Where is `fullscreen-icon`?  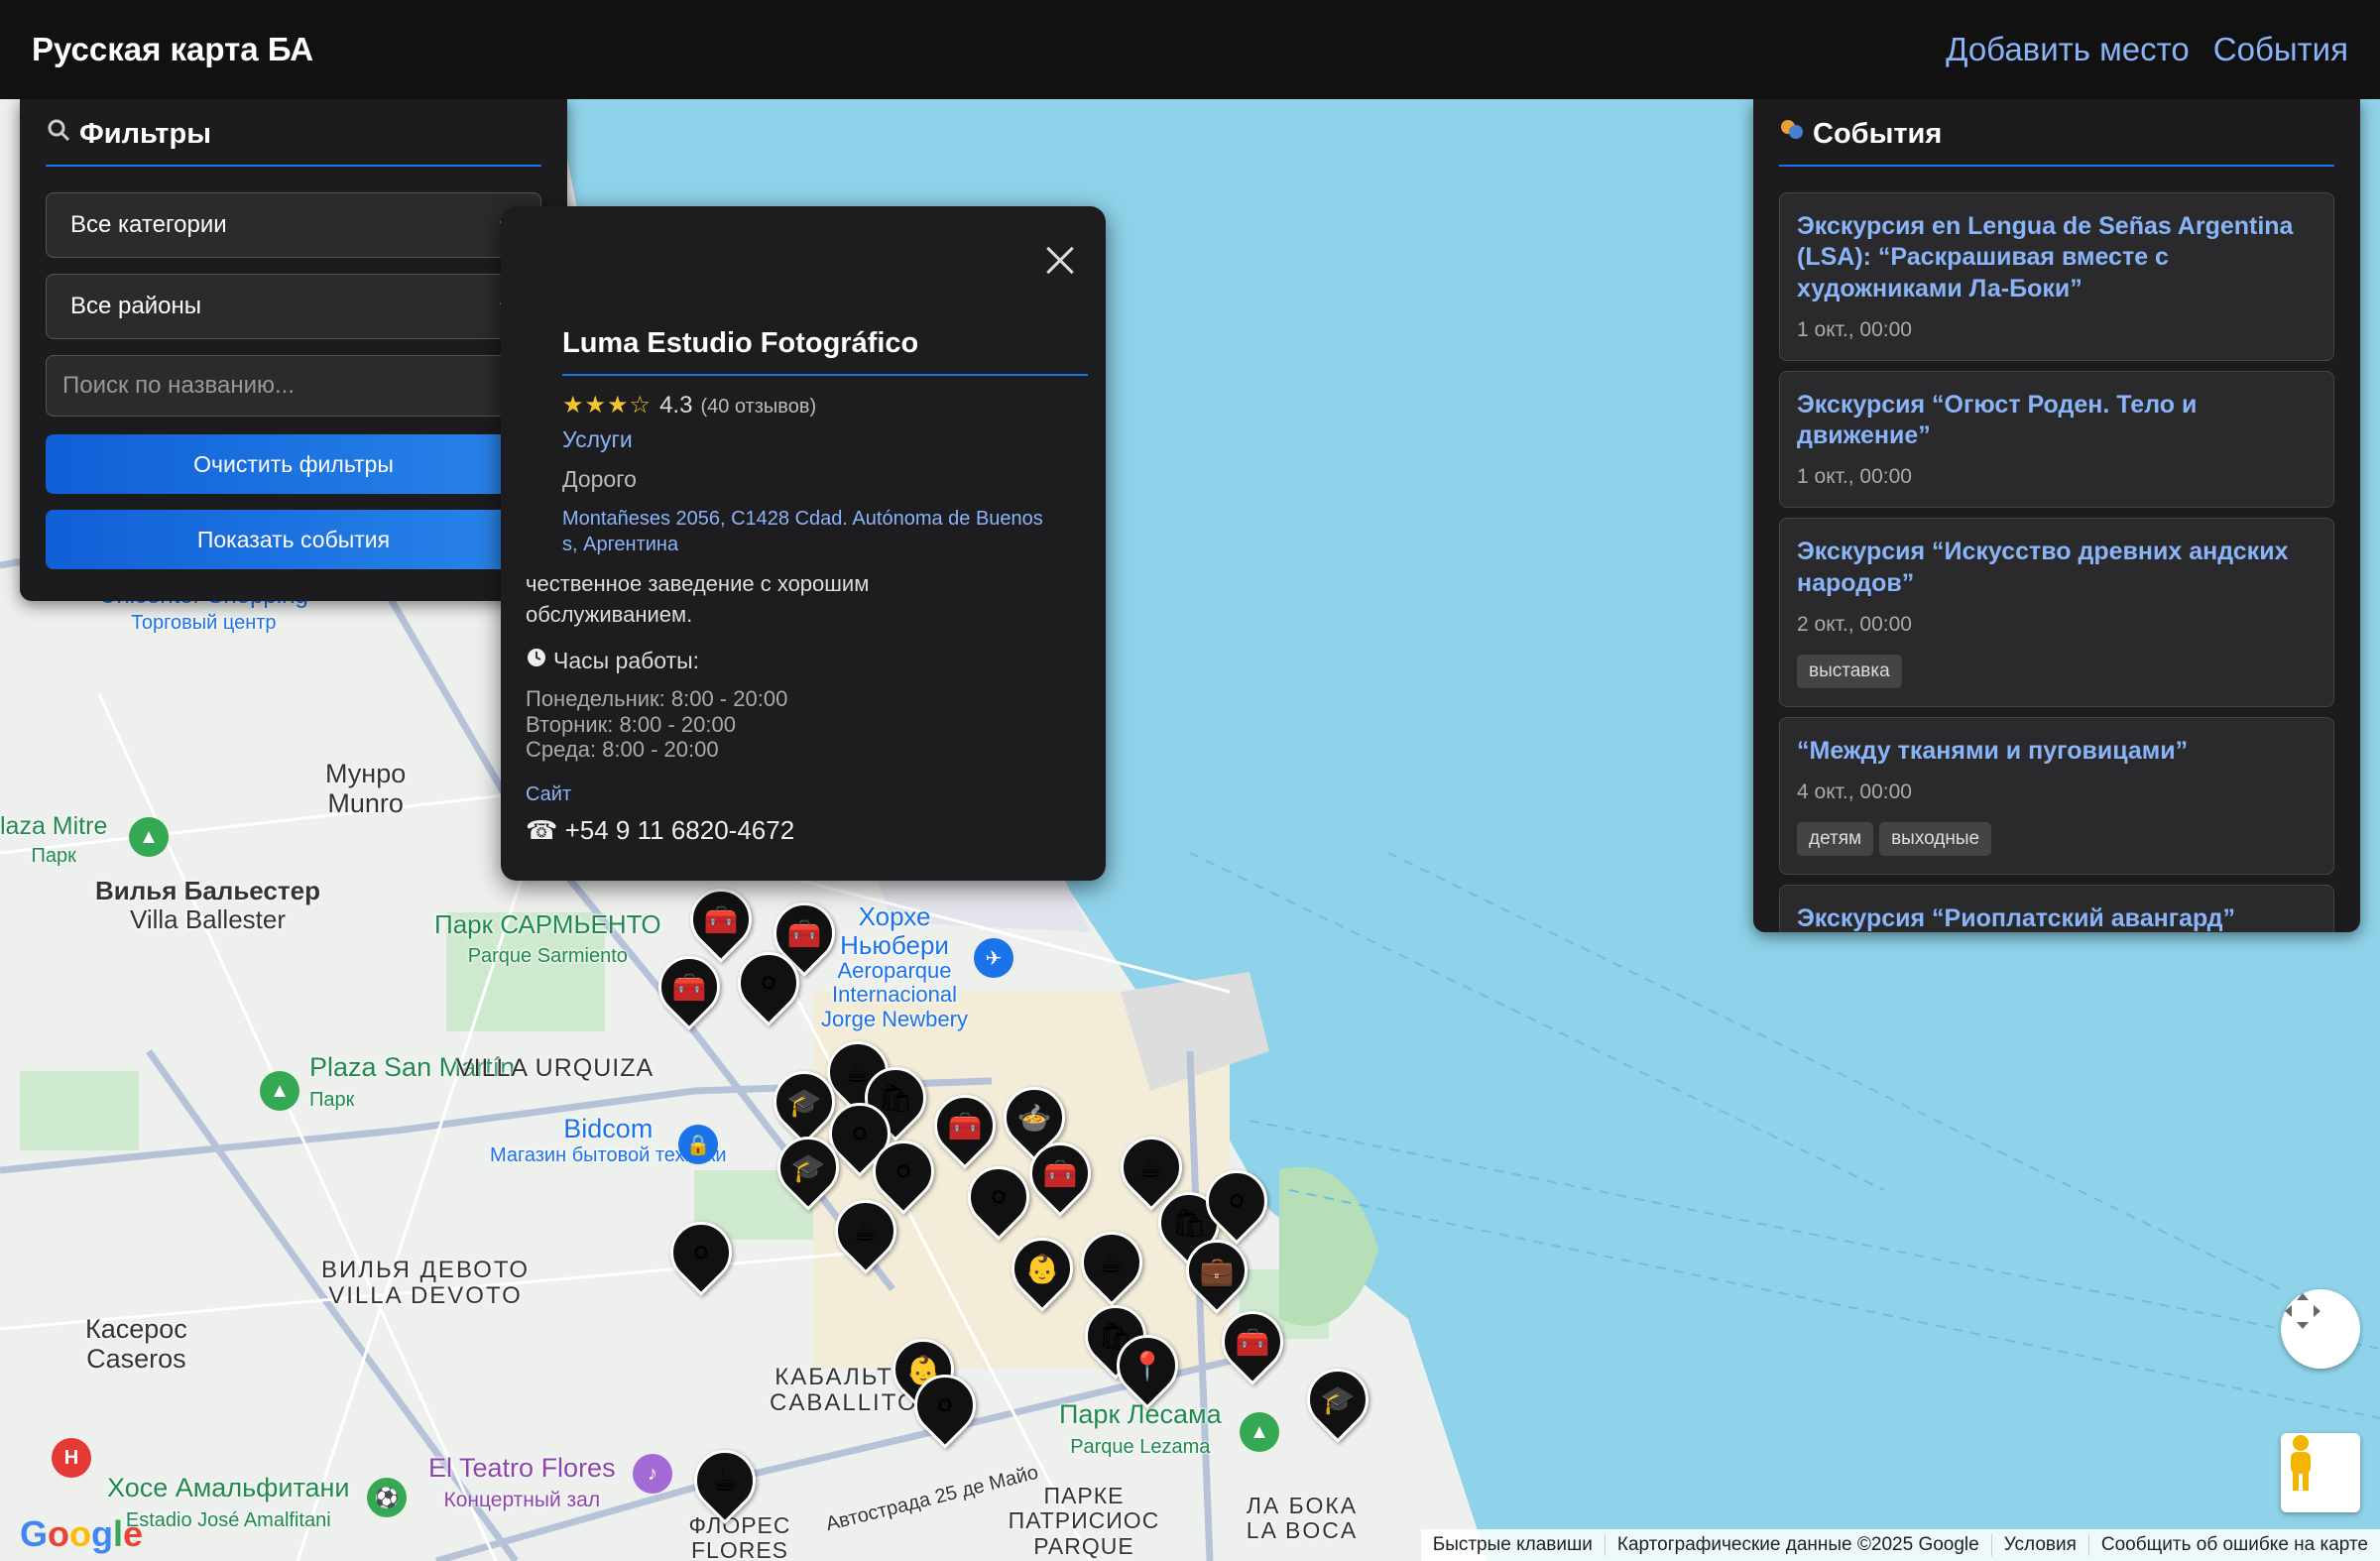
fullscreen-icon is located at coordinates (2302, 1311).